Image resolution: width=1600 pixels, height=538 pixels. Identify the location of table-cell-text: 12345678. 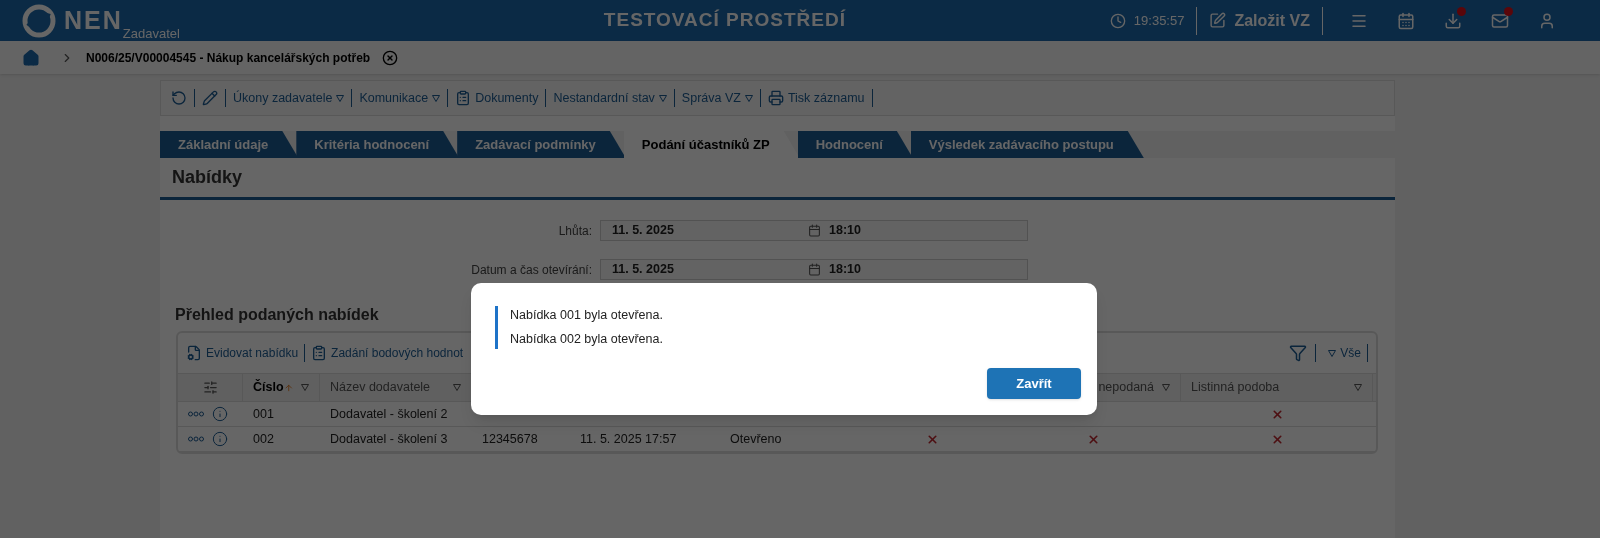
(510, 439).